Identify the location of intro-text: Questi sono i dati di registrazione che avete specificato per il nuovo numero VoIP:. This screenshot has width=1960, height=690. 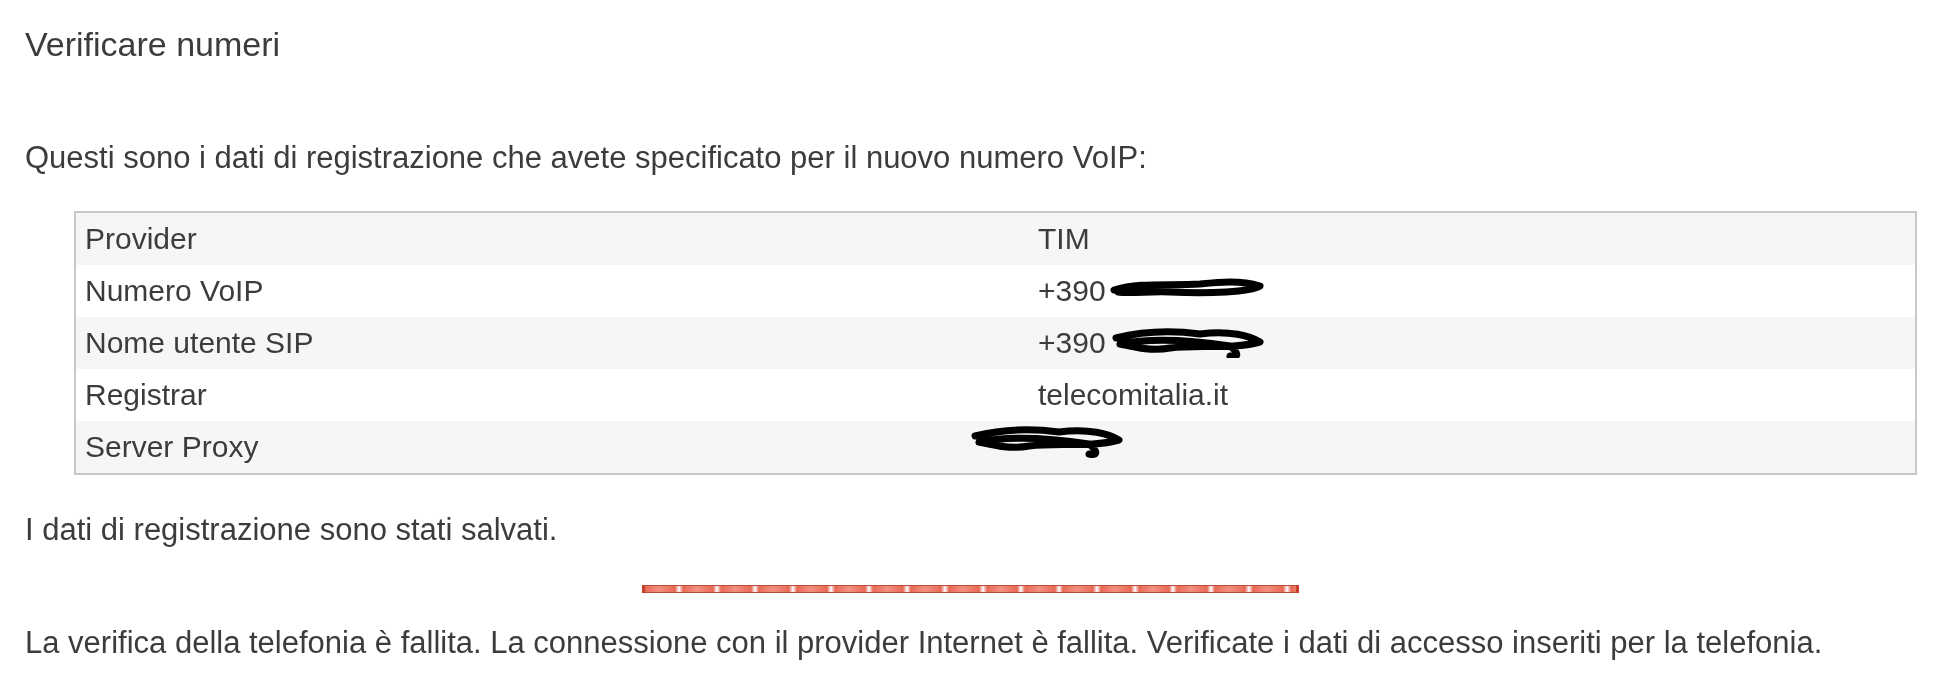
(586, 158).